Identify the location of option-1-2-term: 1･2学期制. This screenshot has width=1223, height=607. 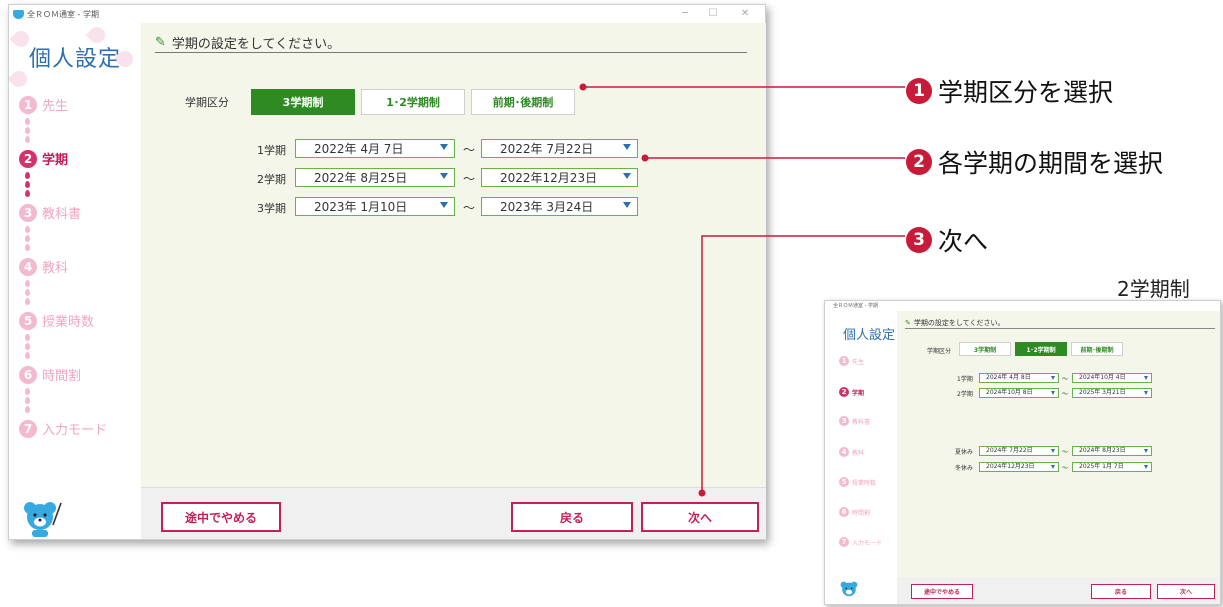
(413, 102).